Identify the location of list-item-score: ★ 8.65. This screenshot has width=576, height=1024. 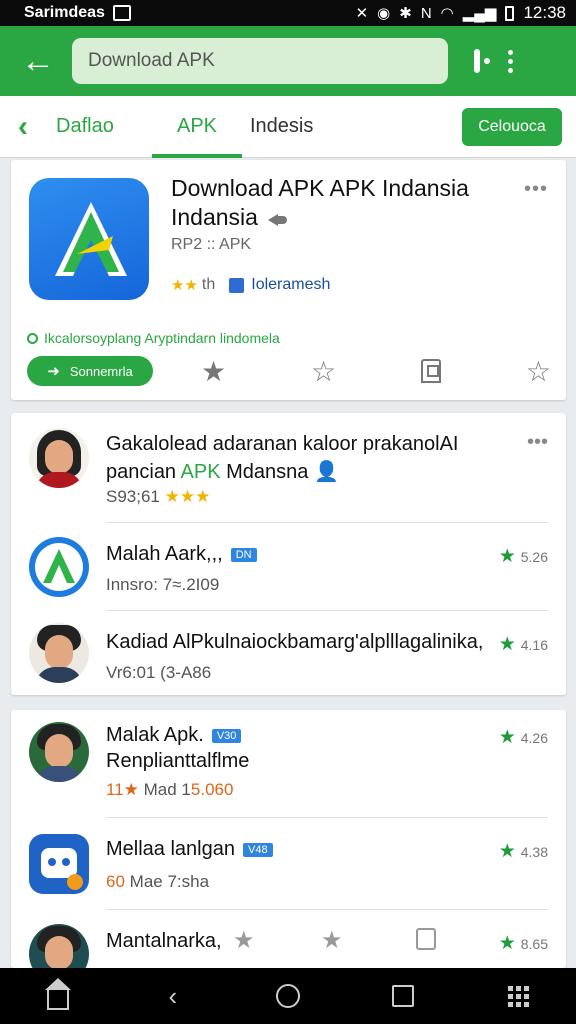
(523, 943).